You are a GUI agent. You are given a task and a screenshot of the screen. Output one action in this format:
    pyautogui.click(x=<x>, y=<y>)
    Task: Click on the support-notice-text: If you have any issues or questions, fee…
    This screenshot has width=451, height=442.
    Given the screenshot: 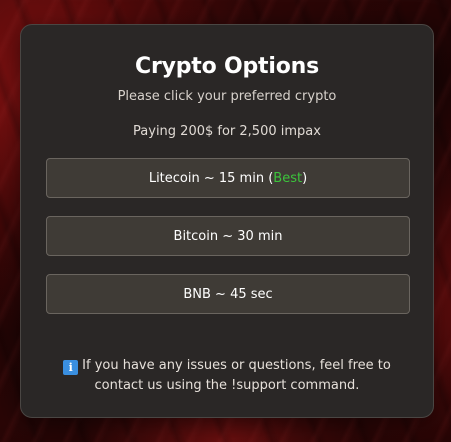 What is the action you would take?
    pyautogui.click(x=236, y=375)
    